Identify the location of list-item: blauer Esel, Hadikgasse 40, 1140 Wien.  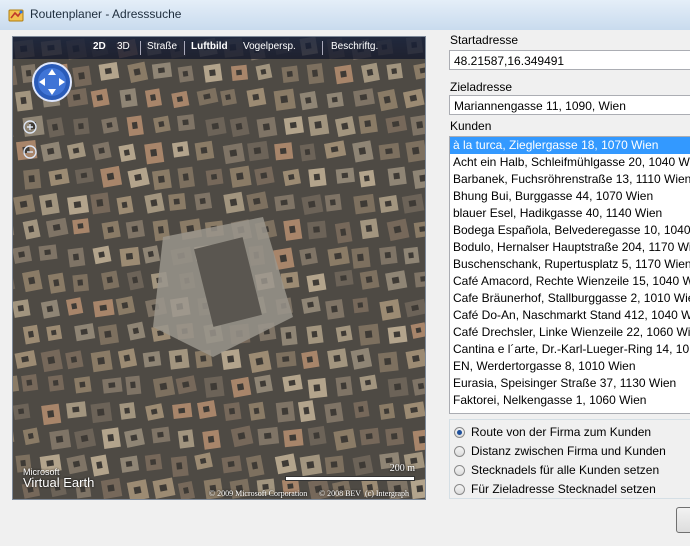
(570, 213).